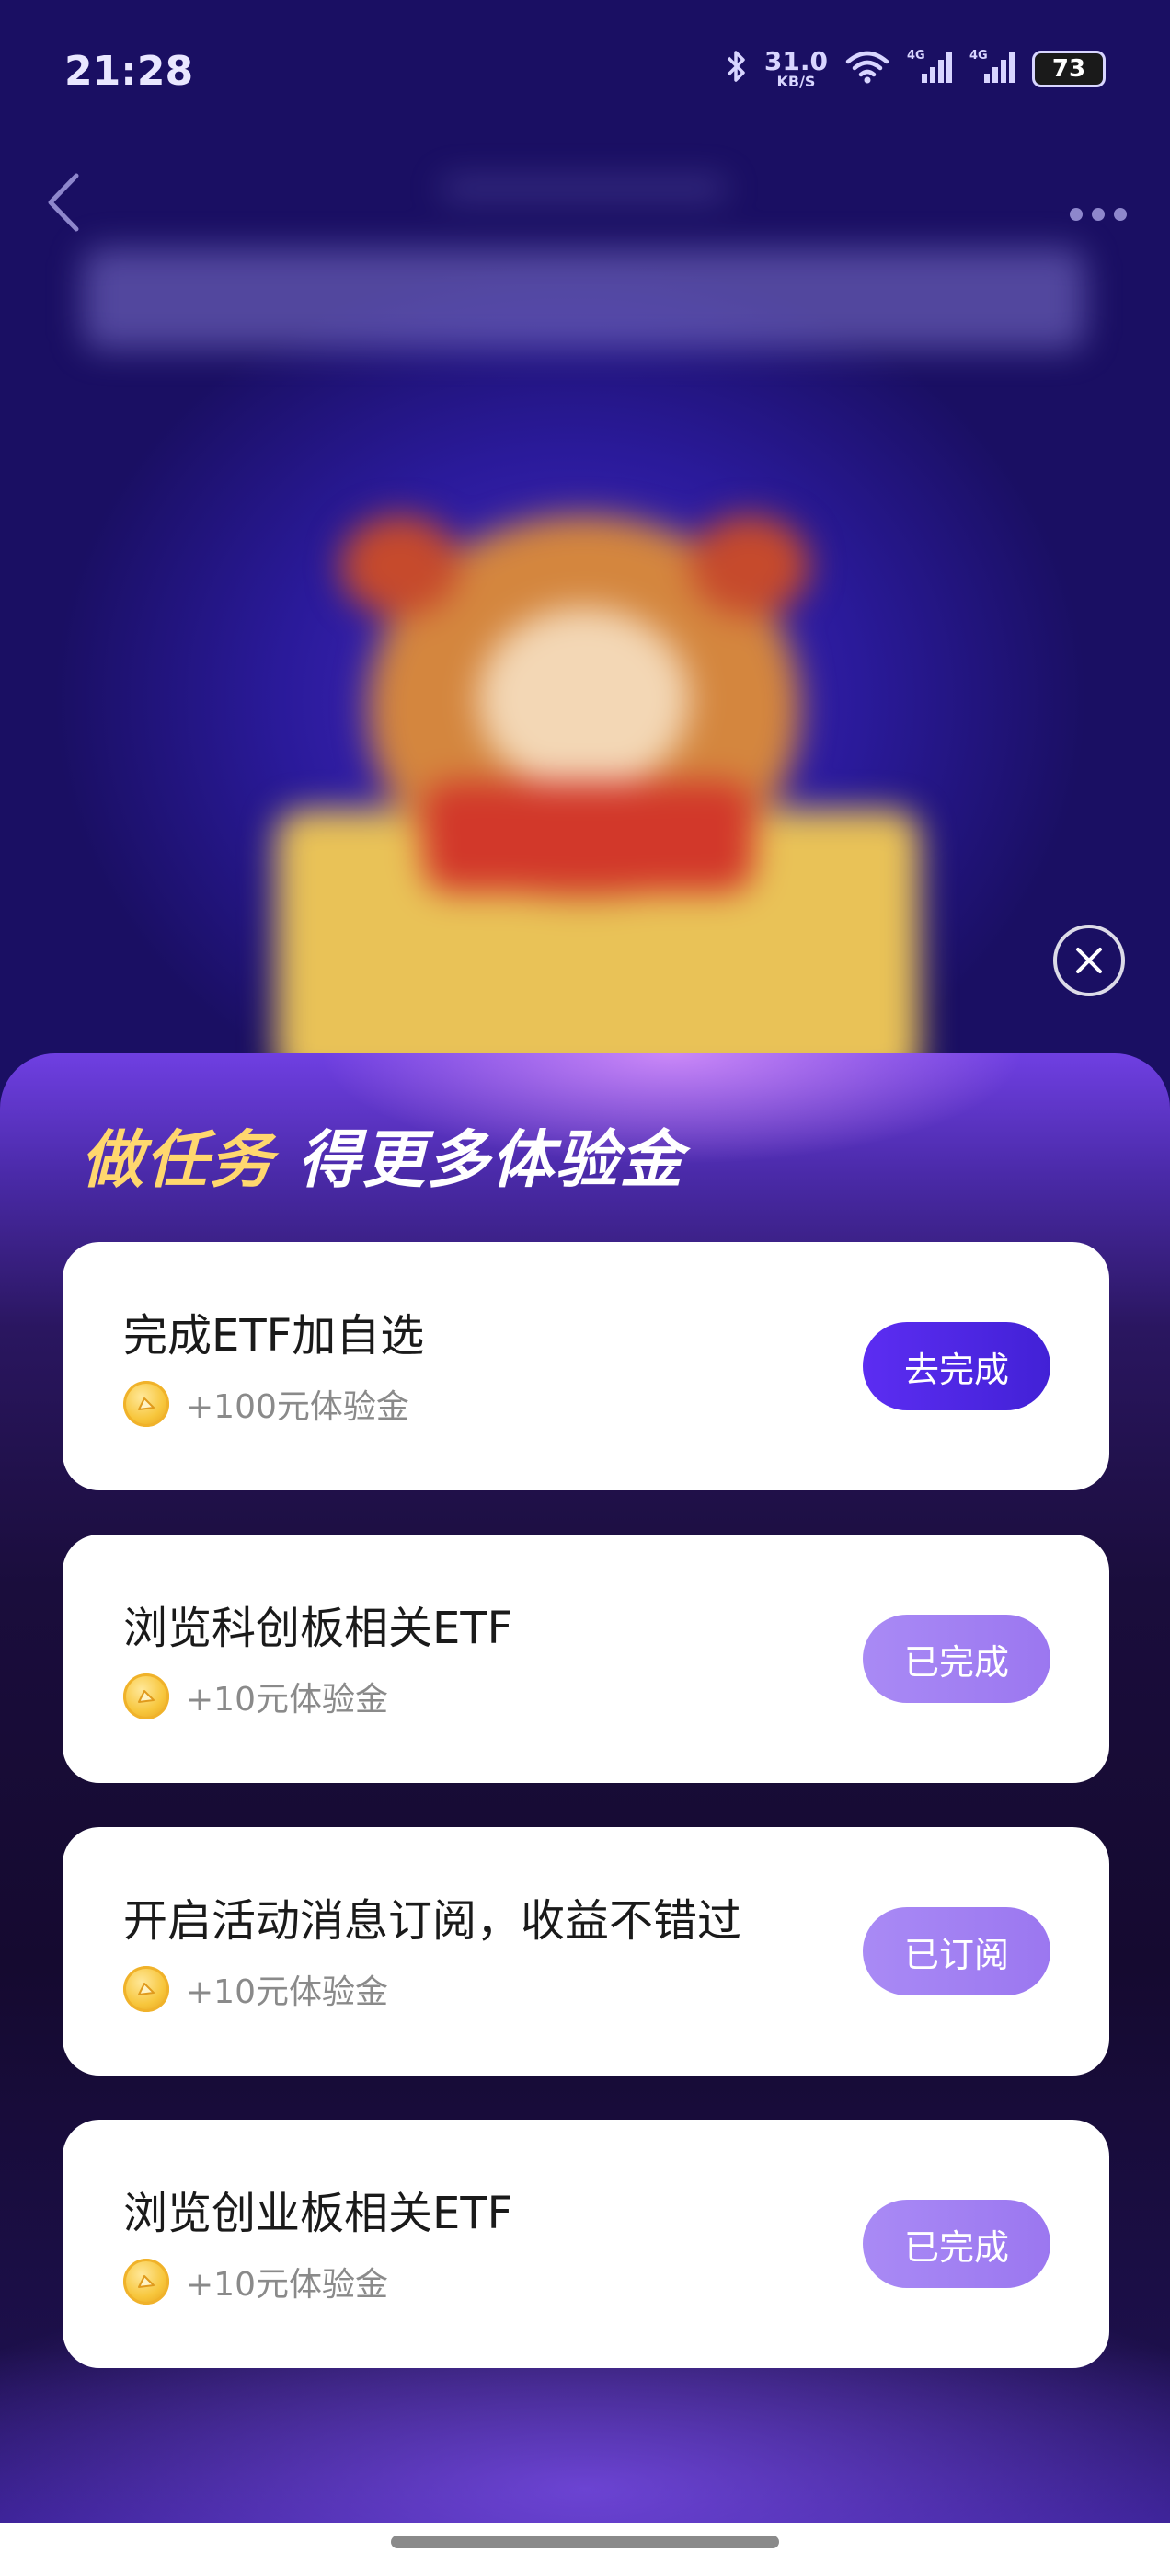  I want to click on status-icons: 31.0 KB/S 4G 4G 73, so click(915, 68).